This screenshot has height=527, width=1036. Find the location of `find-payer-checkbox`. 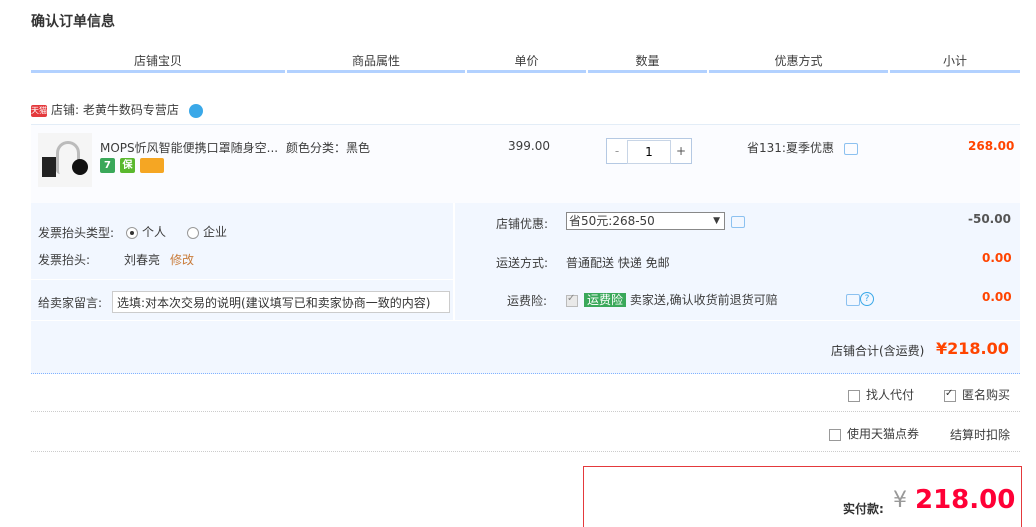

find-payer-checkbox is located at coordinates (854, 395).